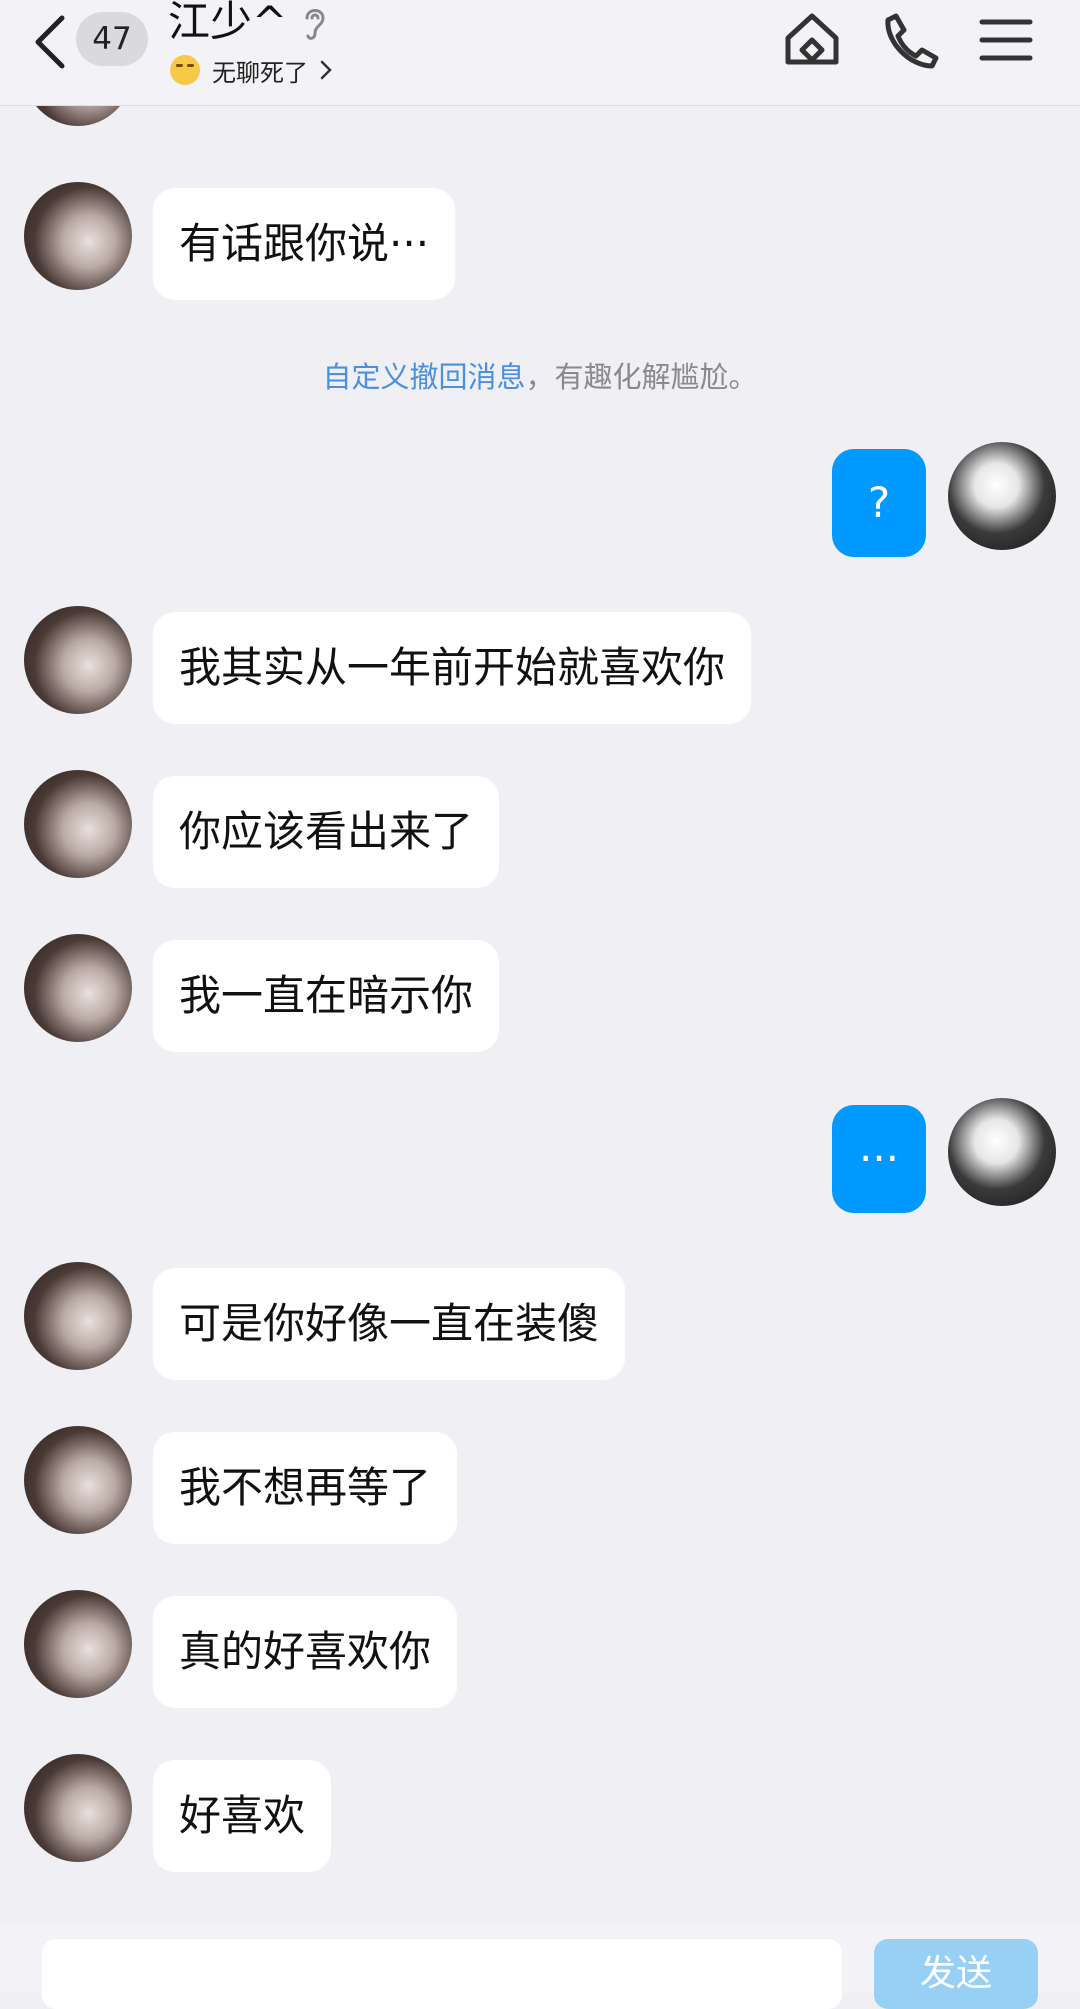 This screenshot has width=1080, height=2009. What do you see at coordinates (1006, 40) in the screenshot?
I see `menu-icon` at bounding box center [1006, 40].